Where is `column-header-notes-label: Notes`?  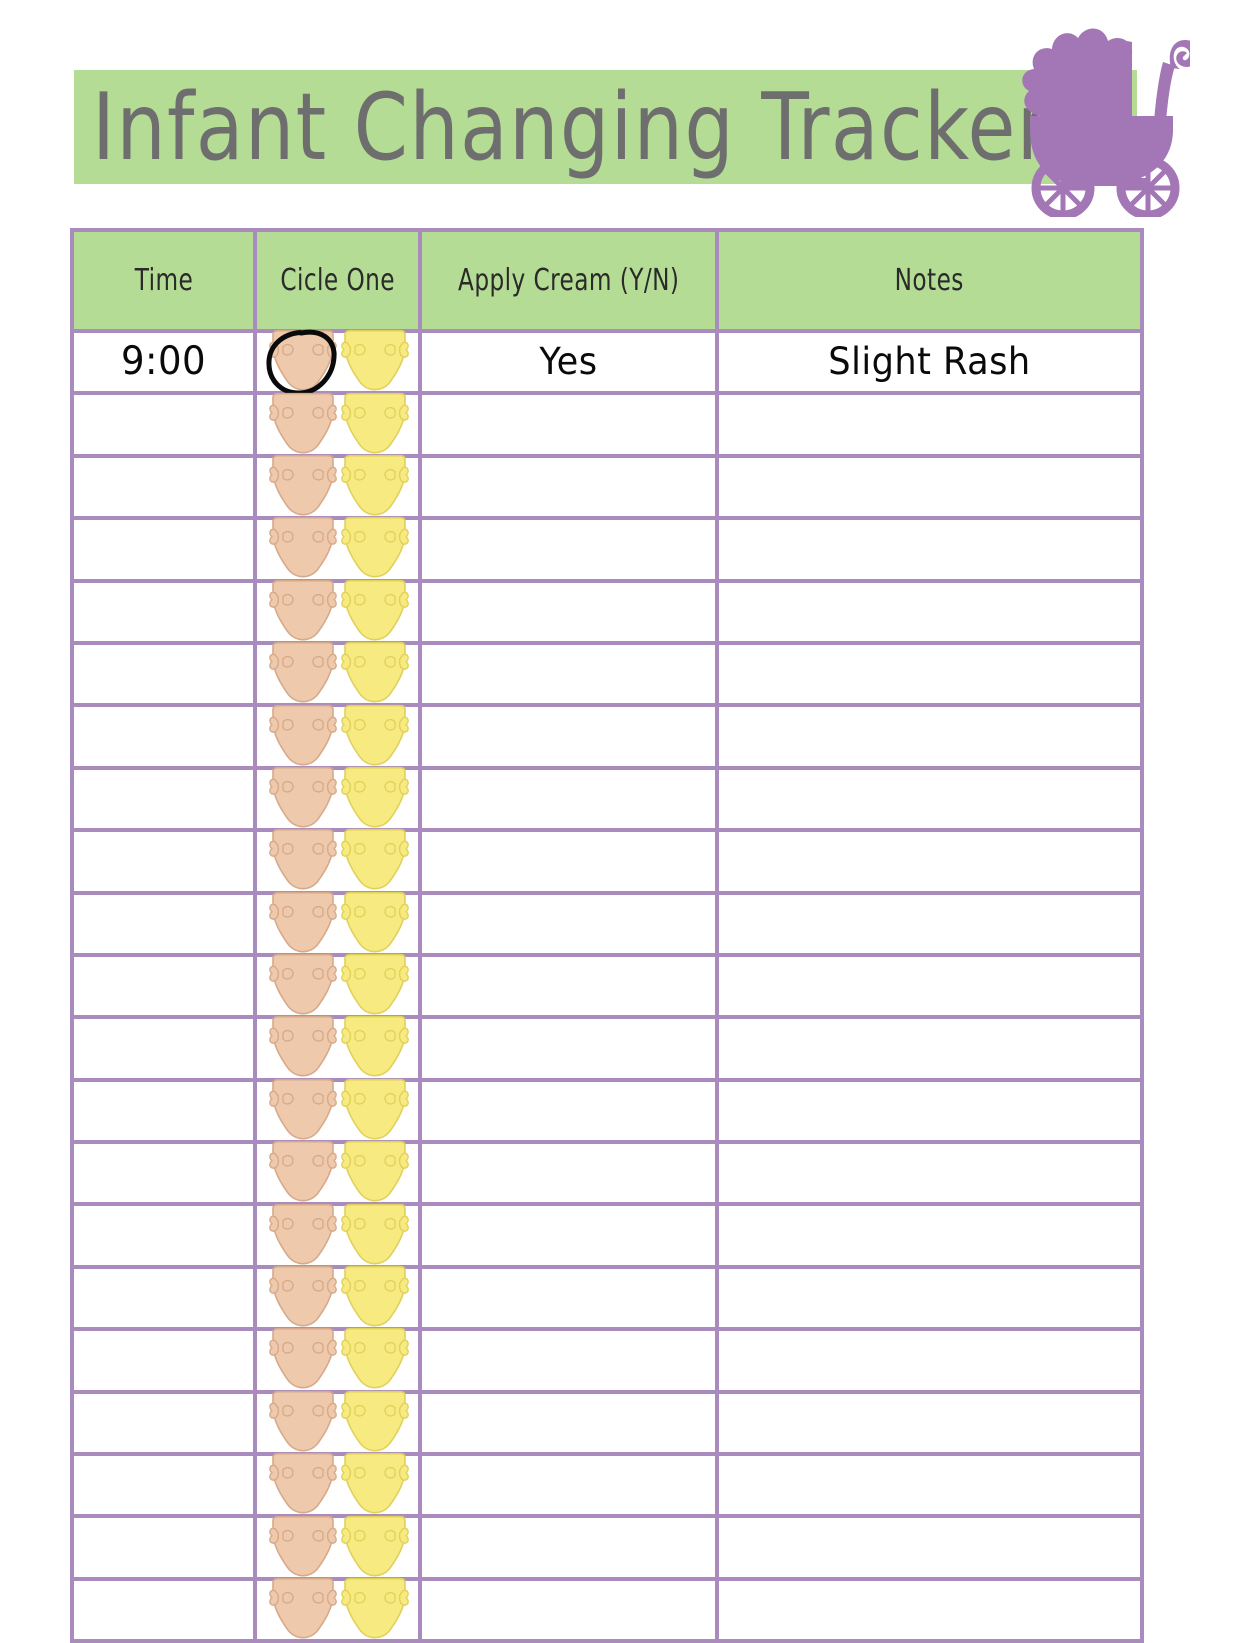
column-header-notes-label: Notes is located at coordinates (929, 280).